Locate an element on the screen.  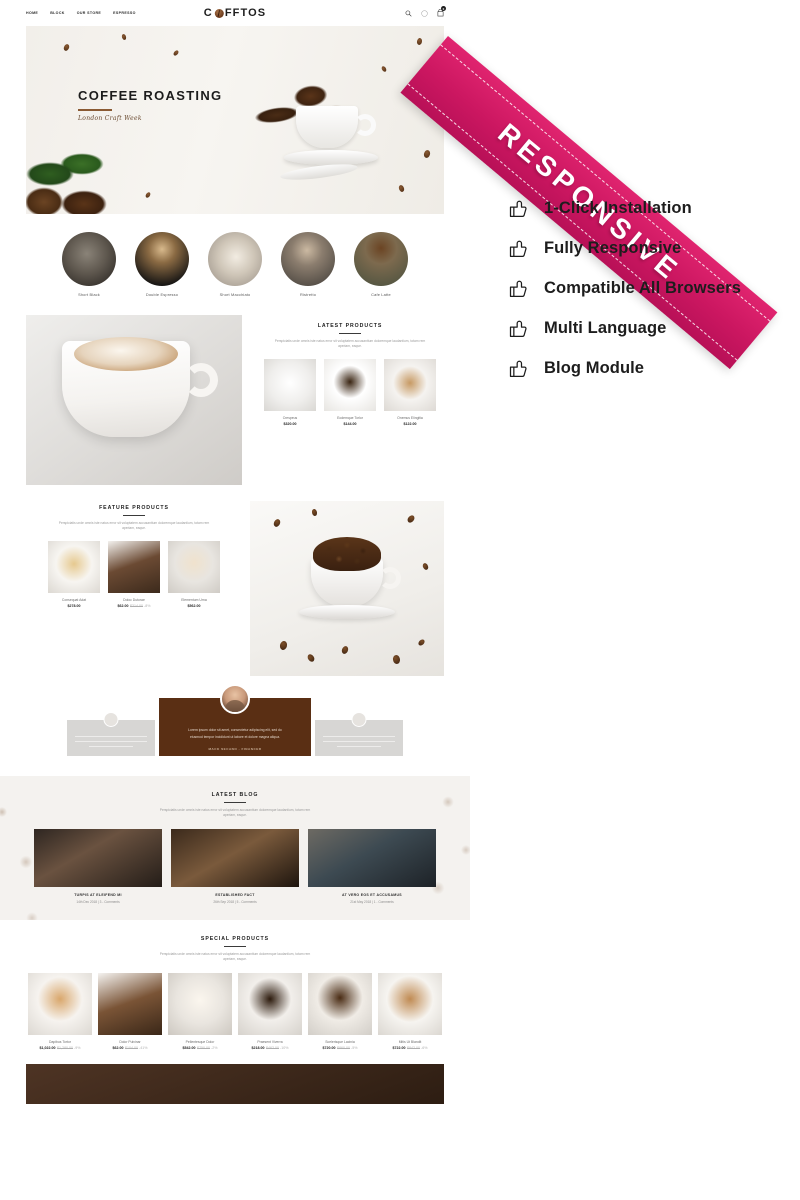
category-item: Ristretto is located at coordinates (308, 264).